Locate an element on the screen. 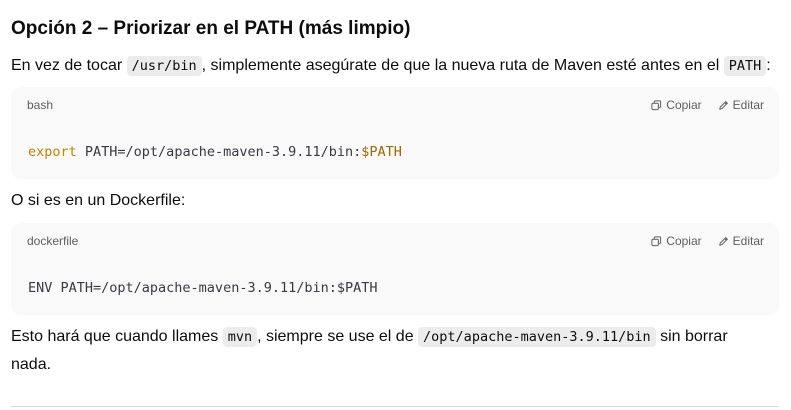  inline-code-path: PATH is located at coordinates (745, 66).